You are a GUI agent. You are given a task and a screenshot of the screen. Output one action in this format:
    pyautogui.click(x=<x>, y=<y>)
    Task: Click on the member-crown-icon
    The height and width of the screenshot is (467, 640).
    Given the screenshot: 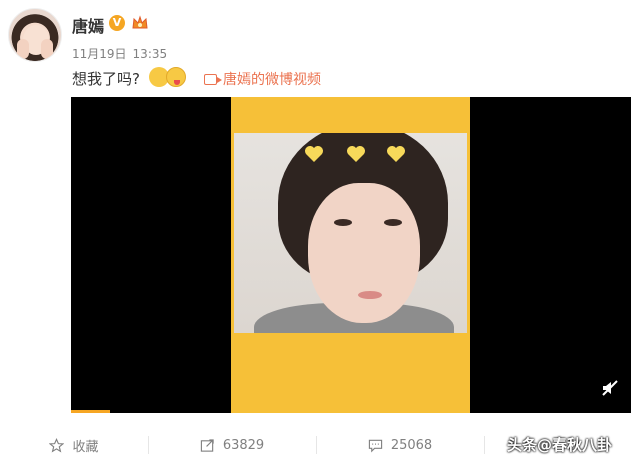 What is the action you would take?
    pyautogui.click(x=140, y=23)
    